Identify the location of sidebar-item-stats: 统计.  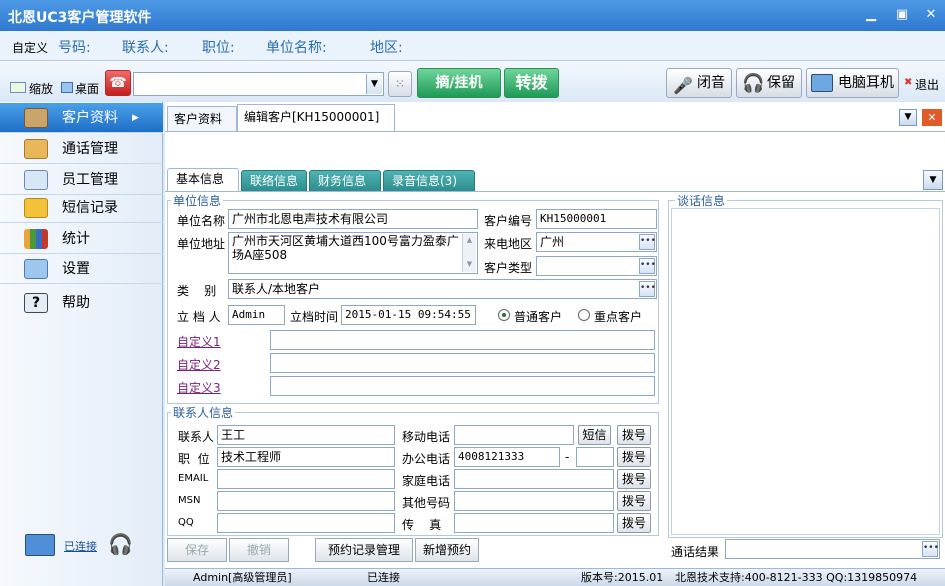
(81, 239).